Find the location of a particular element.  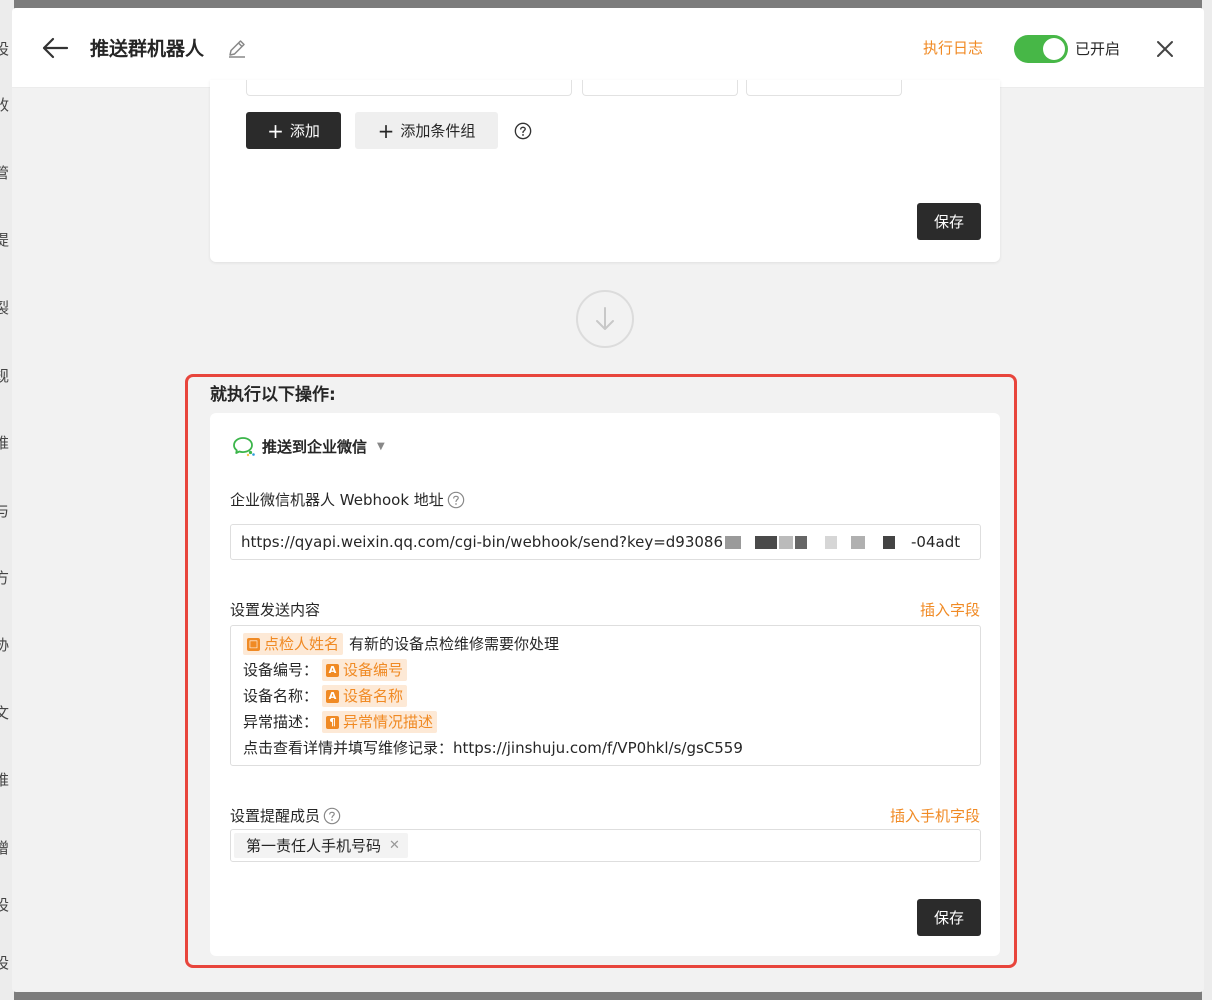

wechat-work-icon is located at coordinates (244, 447).